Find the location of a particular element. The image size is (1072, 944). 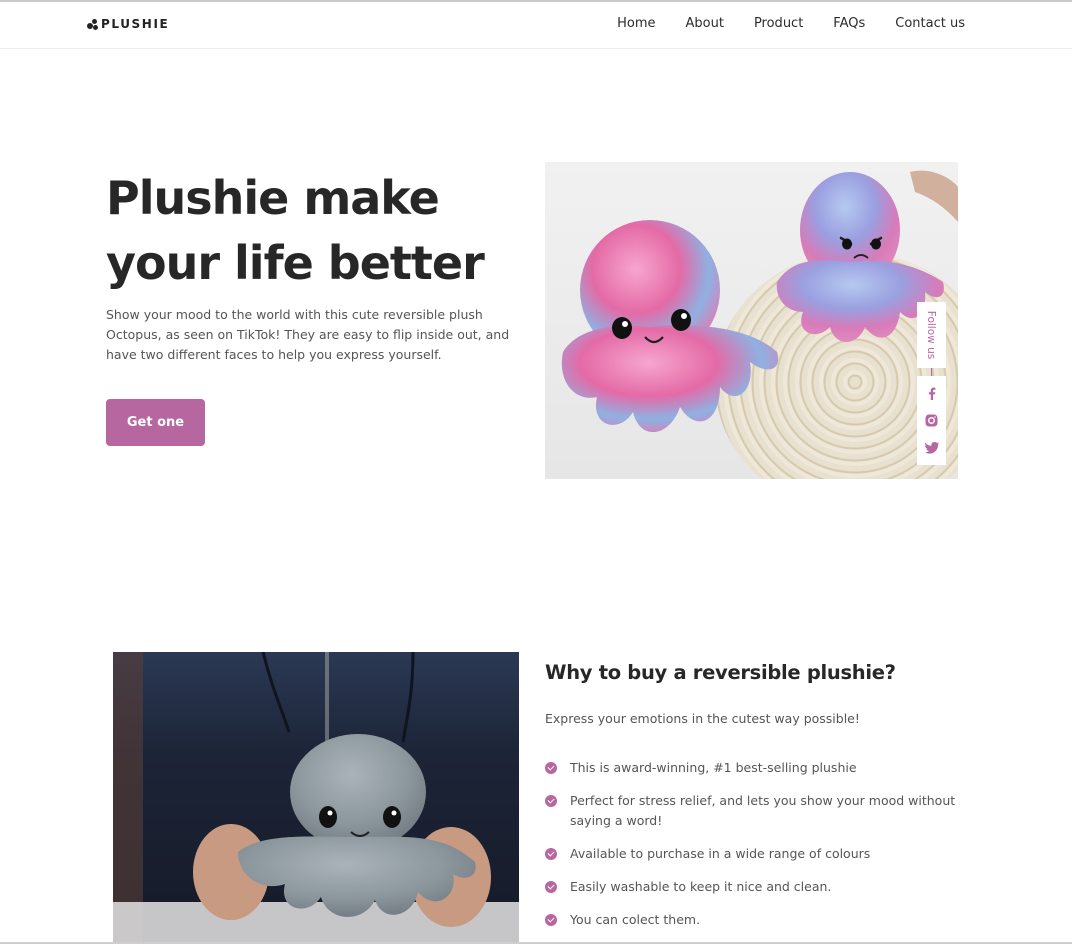

follow-us-label: Follow us is located at coordinates (931, 335).